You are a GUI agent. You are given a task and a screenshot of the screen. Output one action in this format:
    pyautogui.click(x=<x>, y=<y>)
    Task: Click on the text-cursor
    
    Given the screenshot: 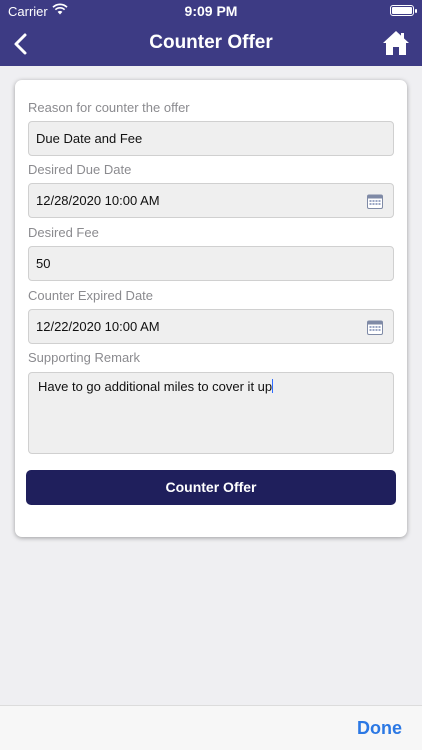 What is the action you would take?
    pyautogui.click(x=273, y=386)
    